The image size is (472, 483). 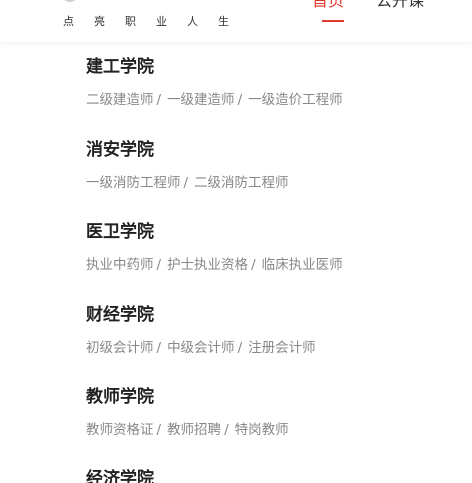 What do you see at coordinates (266, 232) in the screenshot?
I see `section-title: 医卫学院` at bounding box center [266, 232].